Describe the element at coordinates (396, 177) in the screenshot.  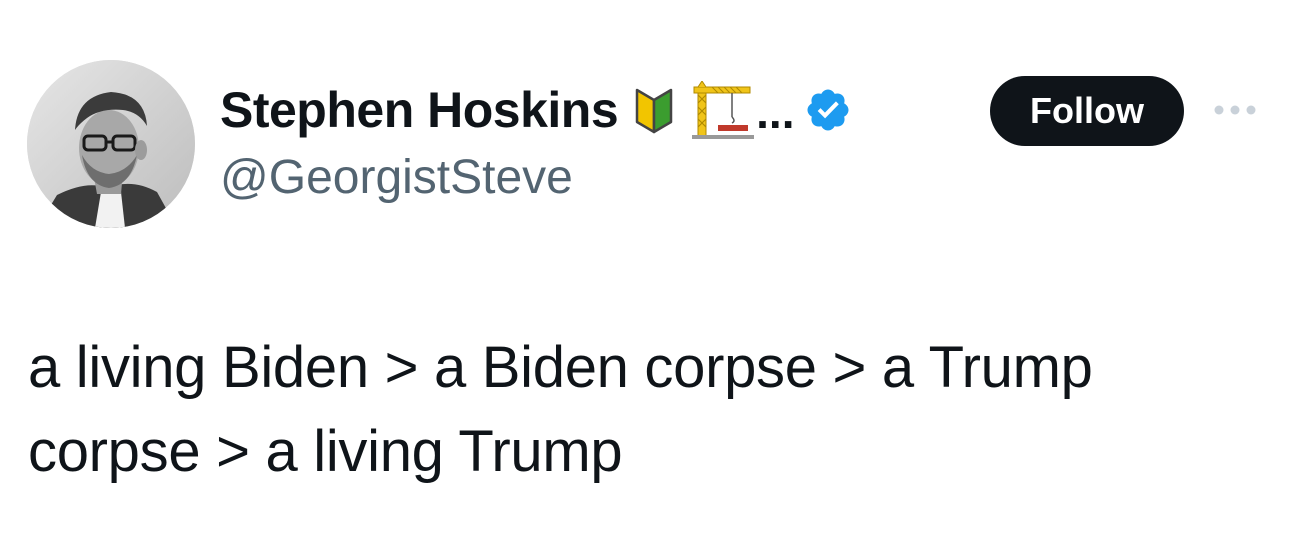
I see `author-handle: @GeorgistSteve` at that location.